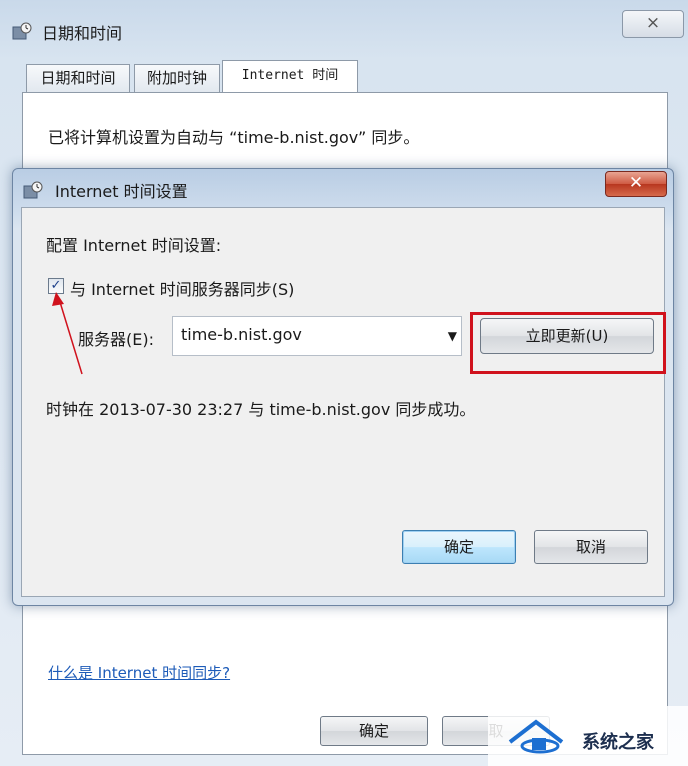 The image size is (688, 766). Describe the element at coordinates (56, 286) in the screenshot. I see `sync-checkbox: ✓` at that location.